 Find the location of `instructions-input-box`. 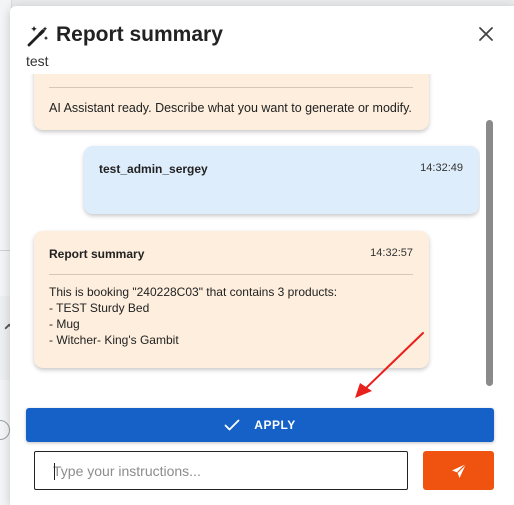

instructions-input-box is located at coordinates (221, 470).